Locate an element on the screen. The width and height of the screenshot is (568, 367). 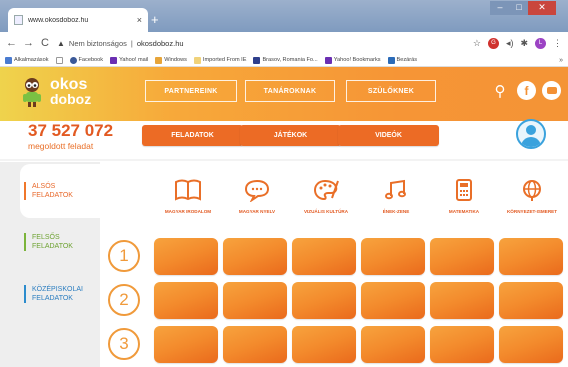
tab-jatekok: JÁTÉKOK is located at coordinates (290, 135).